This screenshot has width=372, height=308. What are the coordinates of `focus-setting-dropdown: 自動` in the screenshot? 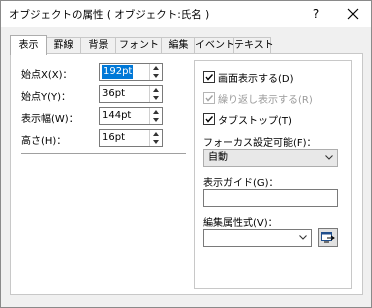 It's located at (270, 158).